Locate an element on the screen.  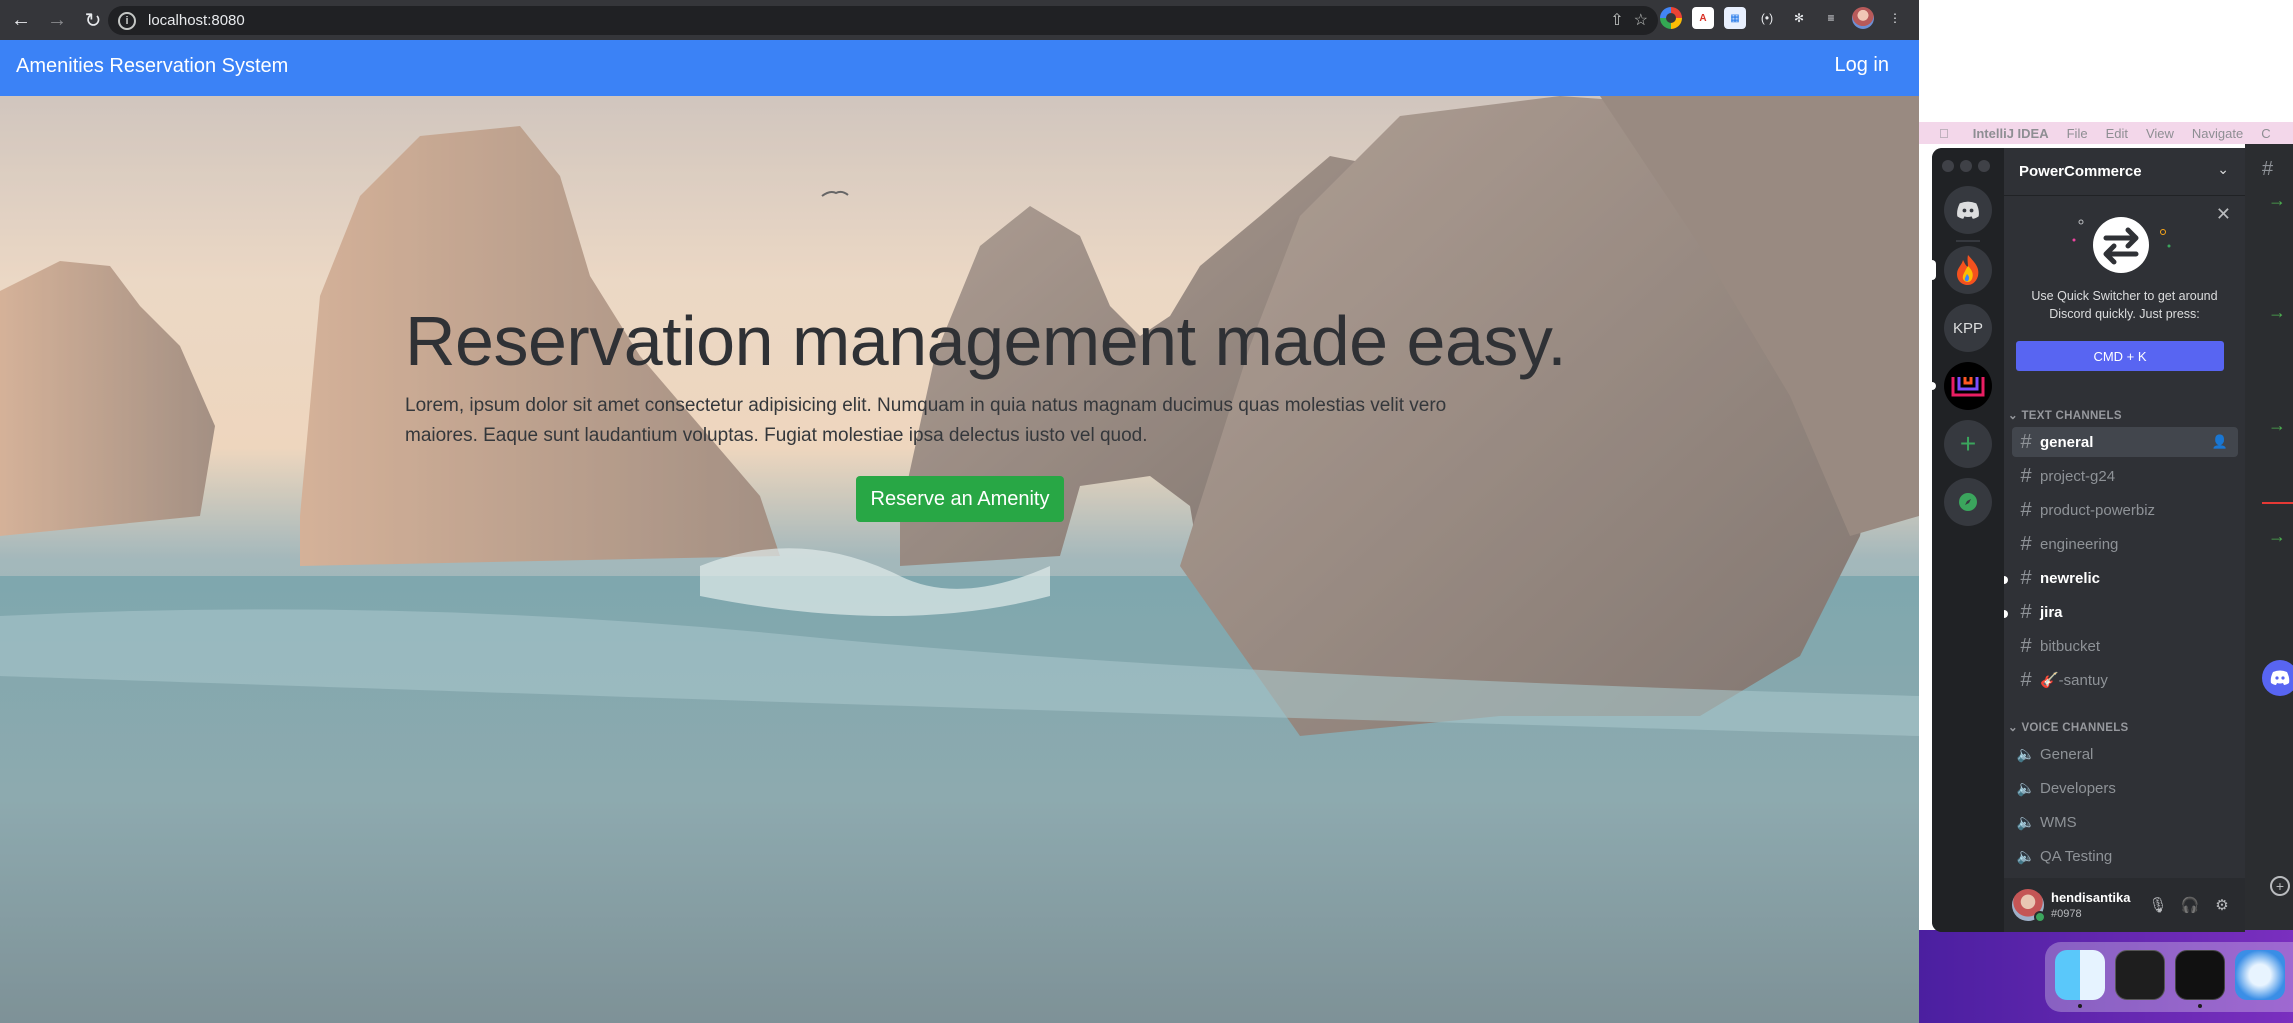
voice-channel-developers: 🔈 Developers is located at coordinates (2125, 788).